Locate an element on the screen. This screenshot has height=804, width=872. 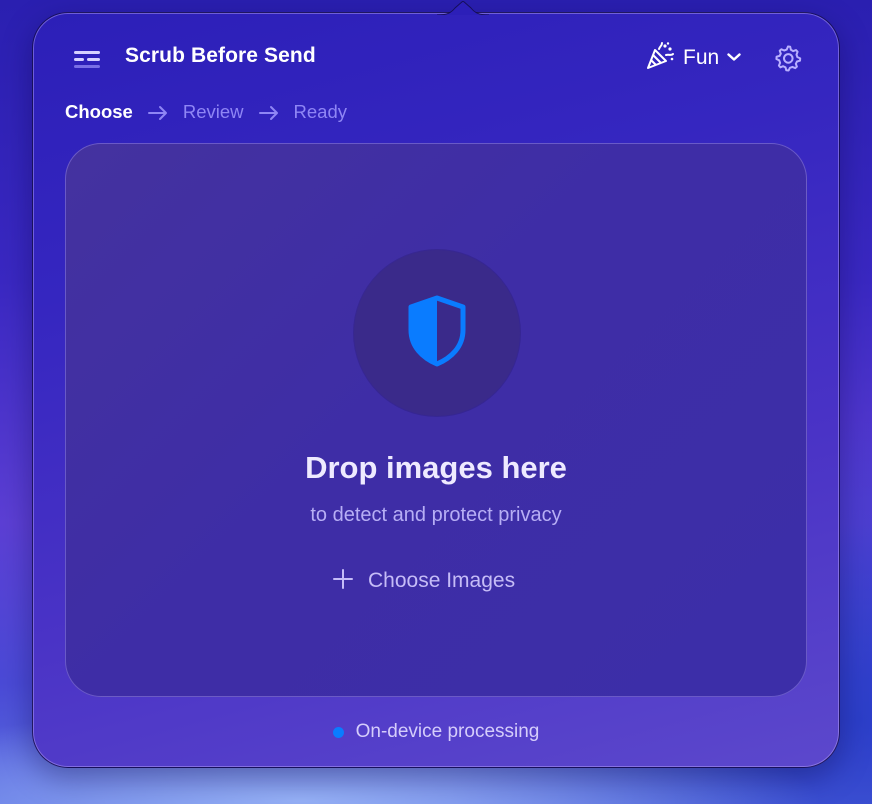
step-ready: Ready is located at coordinates (320, 111).